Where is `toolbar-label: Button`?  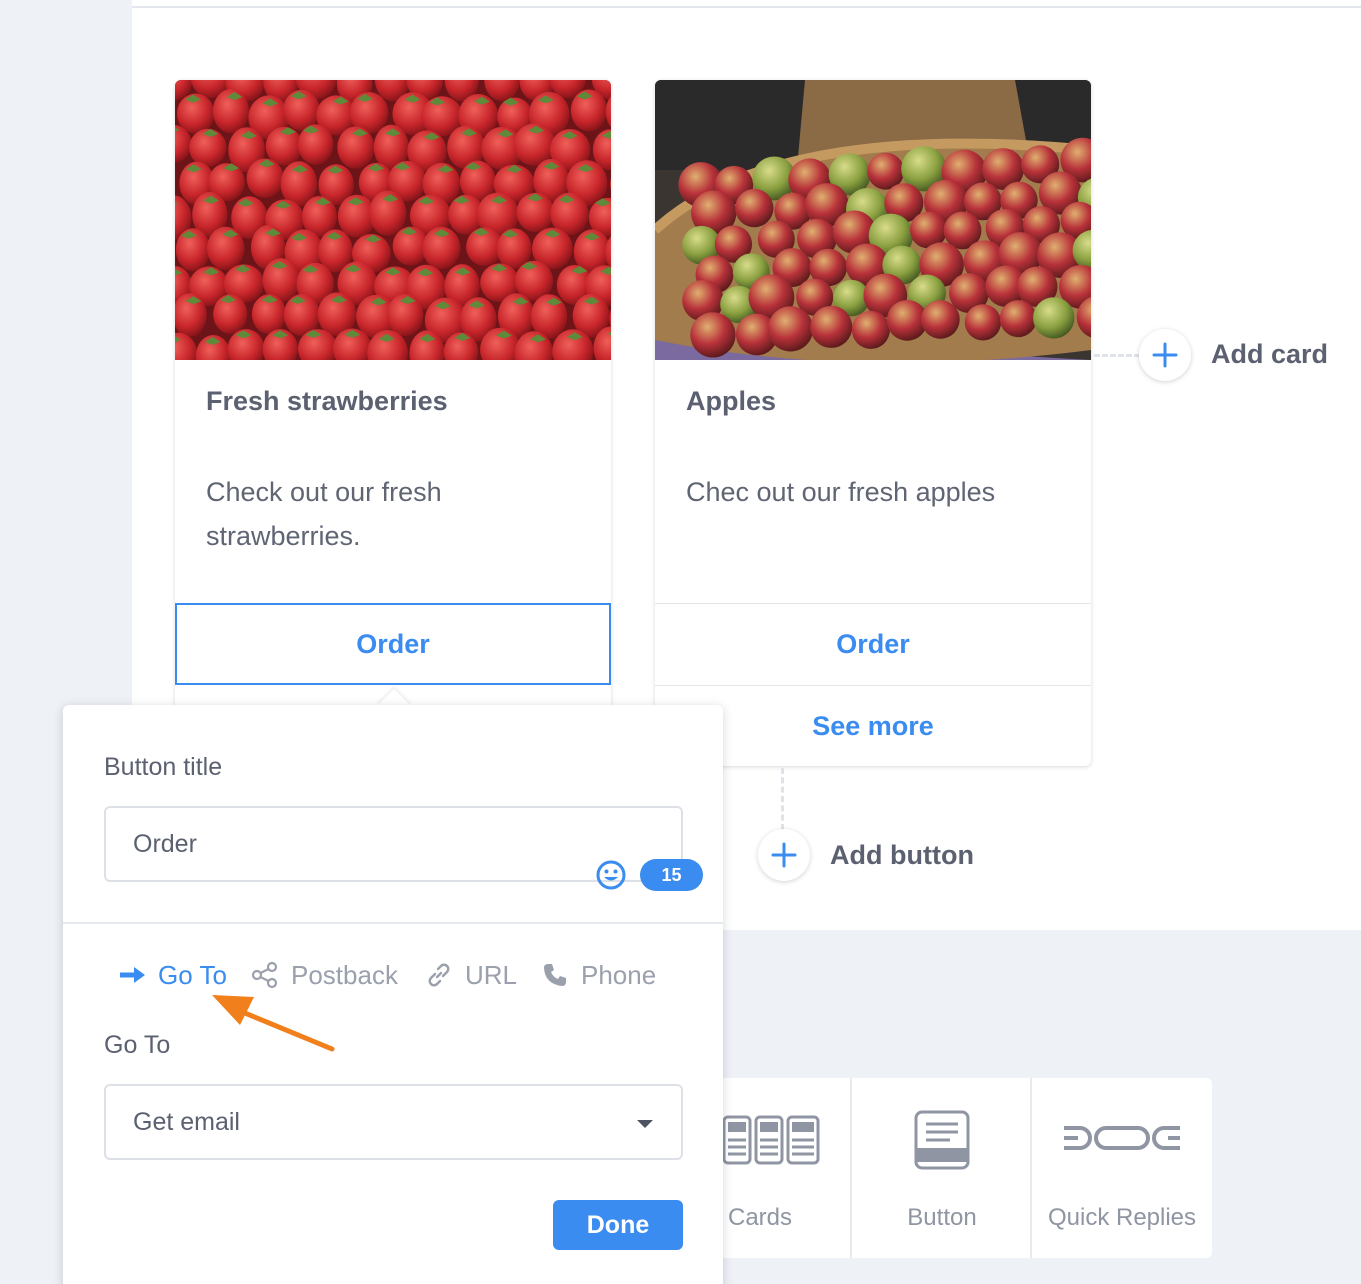
toolbar-label: Button is located at coordinates (942, 1217).